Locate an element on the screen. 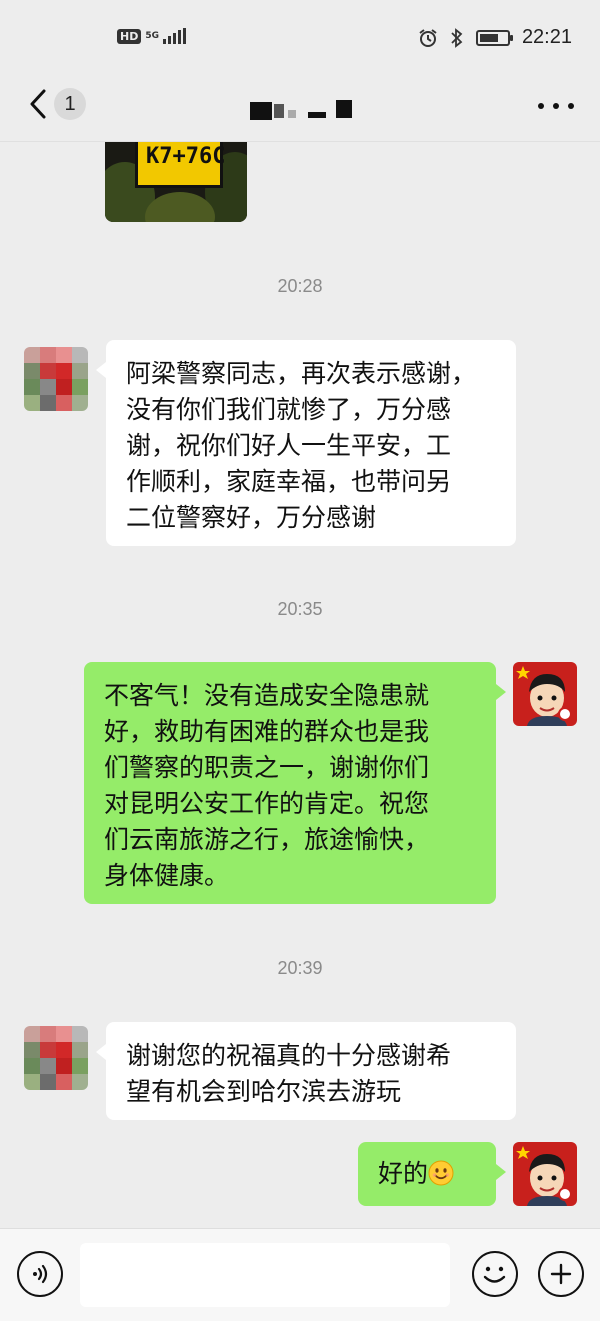  message-line: 好的 is located at coordinates (428, 1174).